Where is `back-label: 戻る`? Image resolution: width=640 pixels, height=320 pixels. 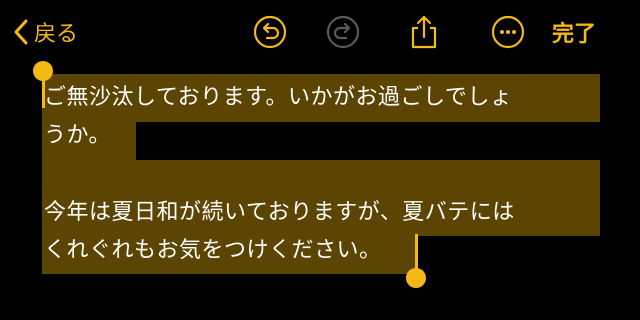
back-label: 戻る is located at coordinates (56, 34).